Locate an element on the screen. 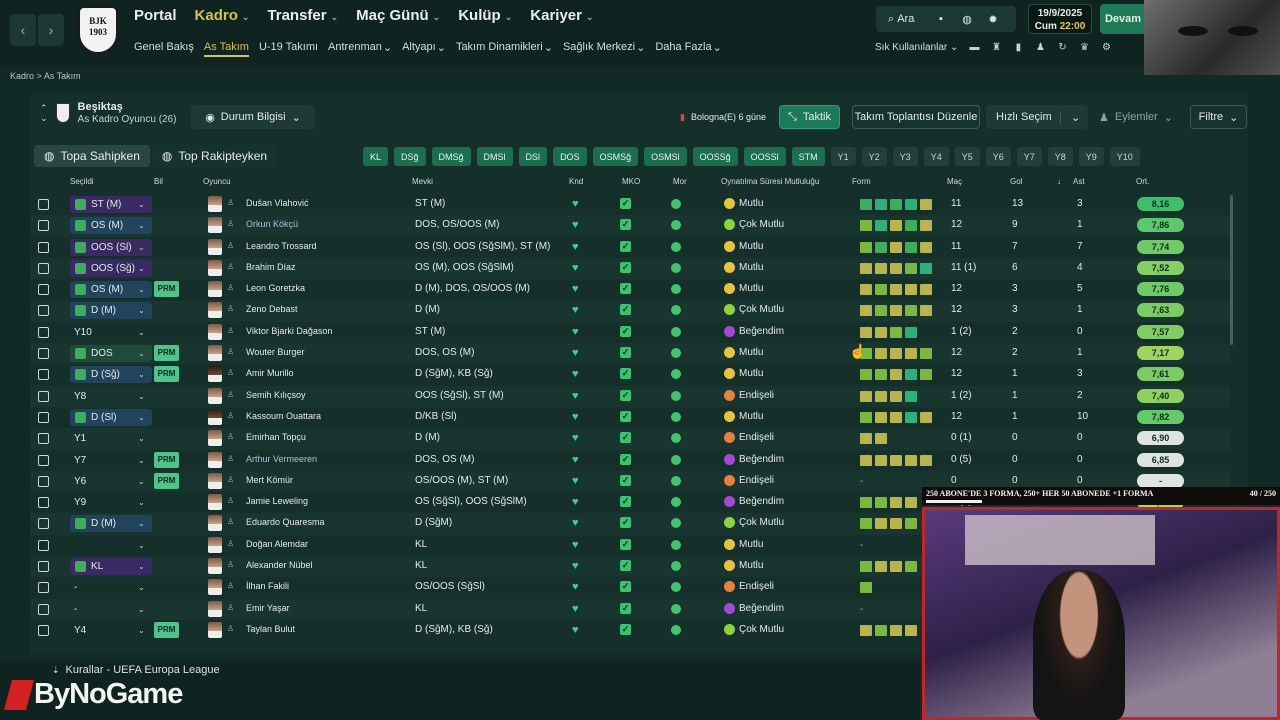 The height and width of the screenshot is (720, 1280). sub-nav-item: Sağlık Merkezi is located at coordinates (599, 49).